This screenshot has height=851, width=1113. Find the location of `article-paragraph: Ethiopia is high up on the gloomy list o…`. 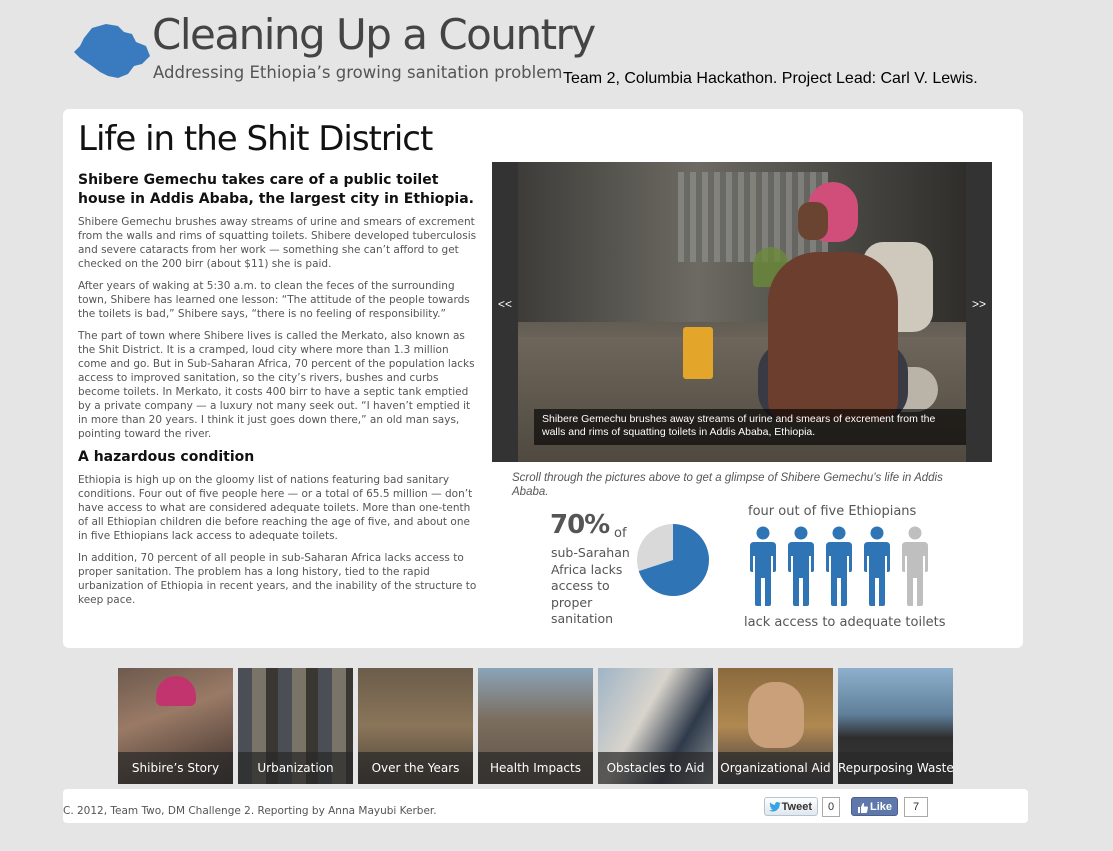

article-paragraph: Ethiopia is high up on the gloomy list o… is located at coordinates (275, 508).